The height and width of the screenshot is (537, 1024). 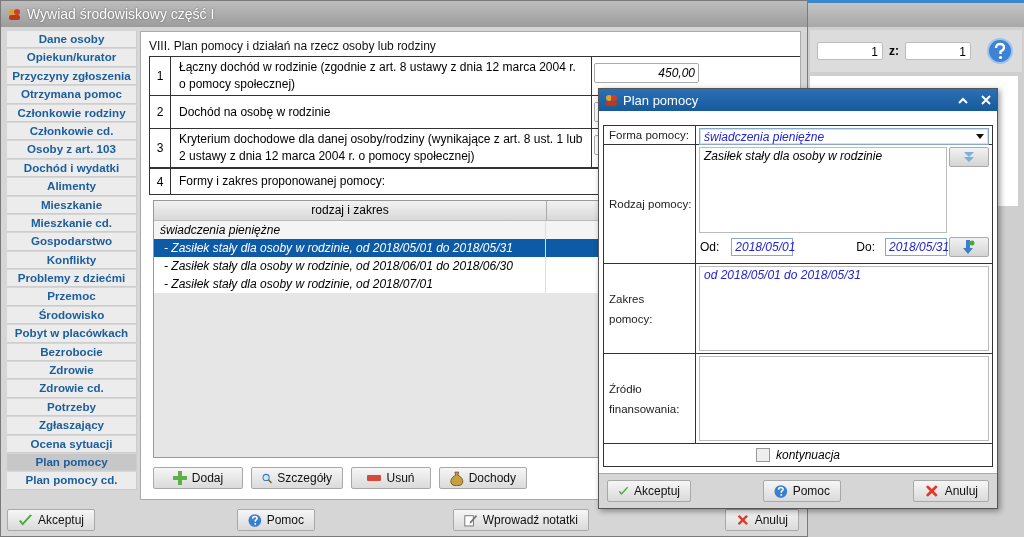 I want to click on dialog-title: Plan pomocy, so click(x=661, y=100).